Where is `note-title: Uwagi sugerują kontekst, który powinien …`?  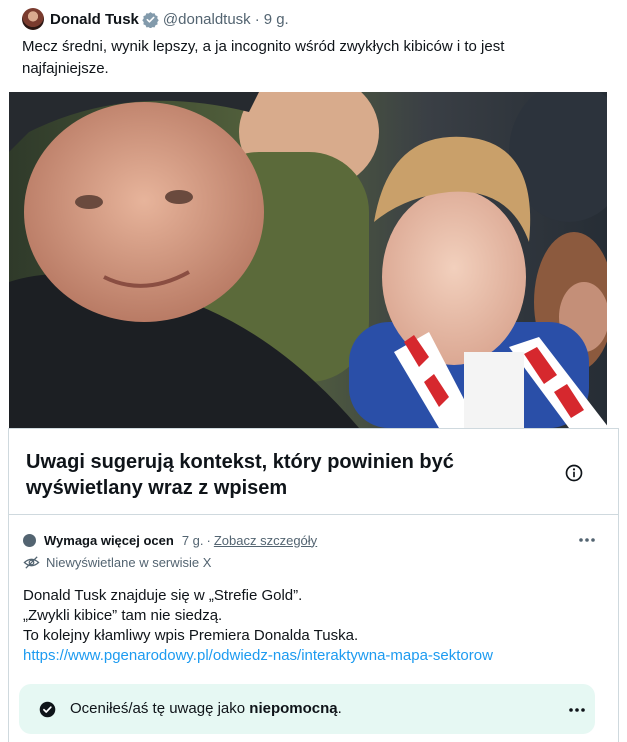
note-title: Uwagi sugerują kontekst, który powinien … is located at coordinates (240, 475).